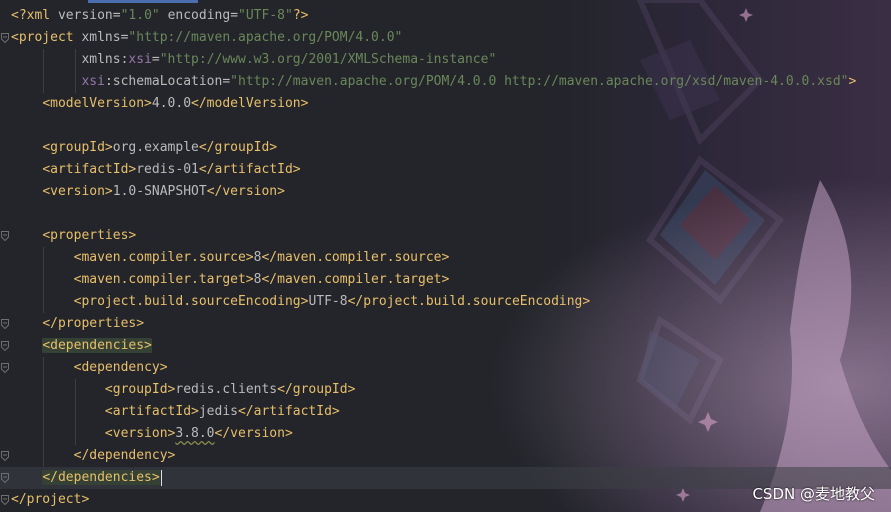 The height and width of the screenshot is (512, 891). I want to click on code-token: "UTF-8", so click(265, 15).